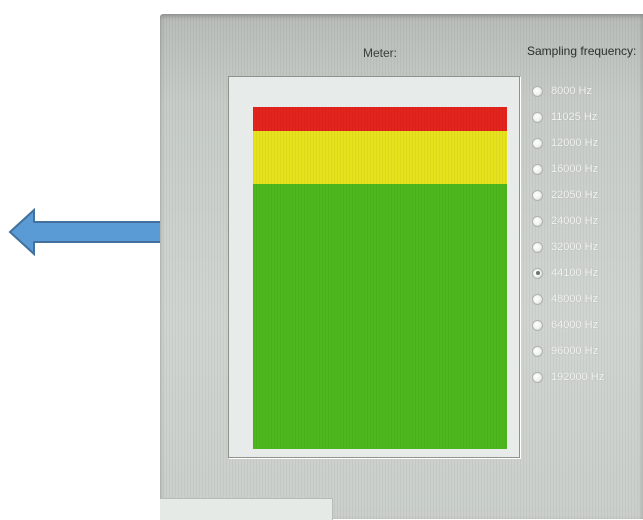 Image resolution: width=643 pixels, height=520 pixels. I want to click on radio-option-label: 44100 Hz, so click(575, 273).